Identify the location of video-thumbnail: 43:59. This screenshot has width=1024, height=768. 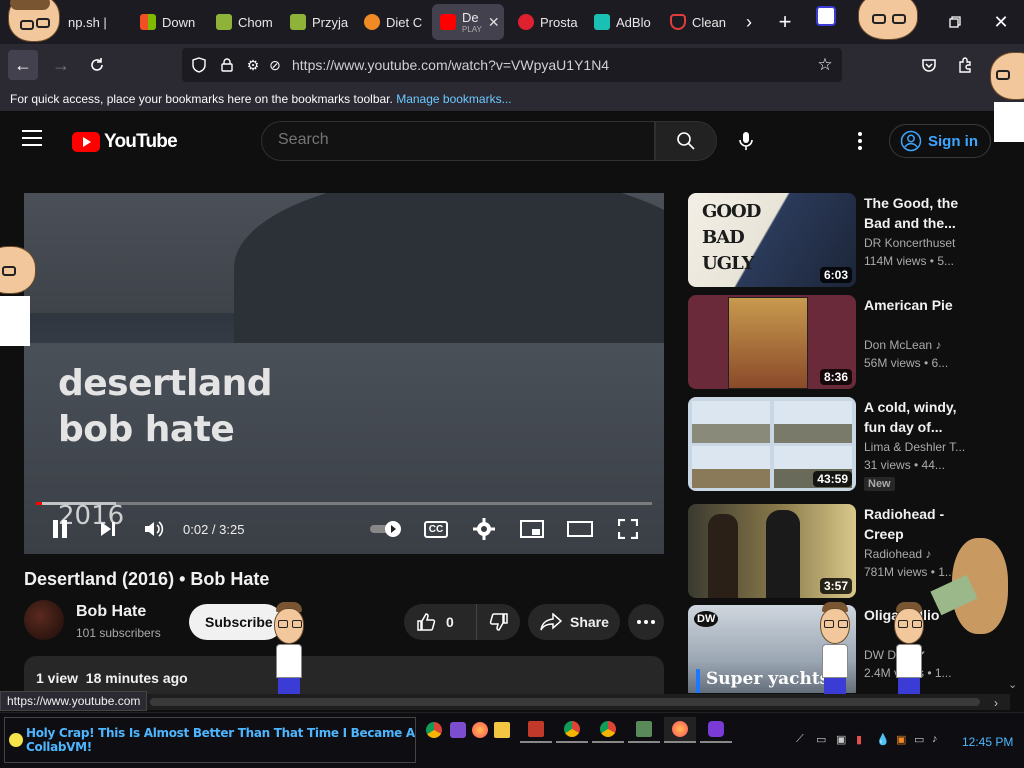
(772, 444).